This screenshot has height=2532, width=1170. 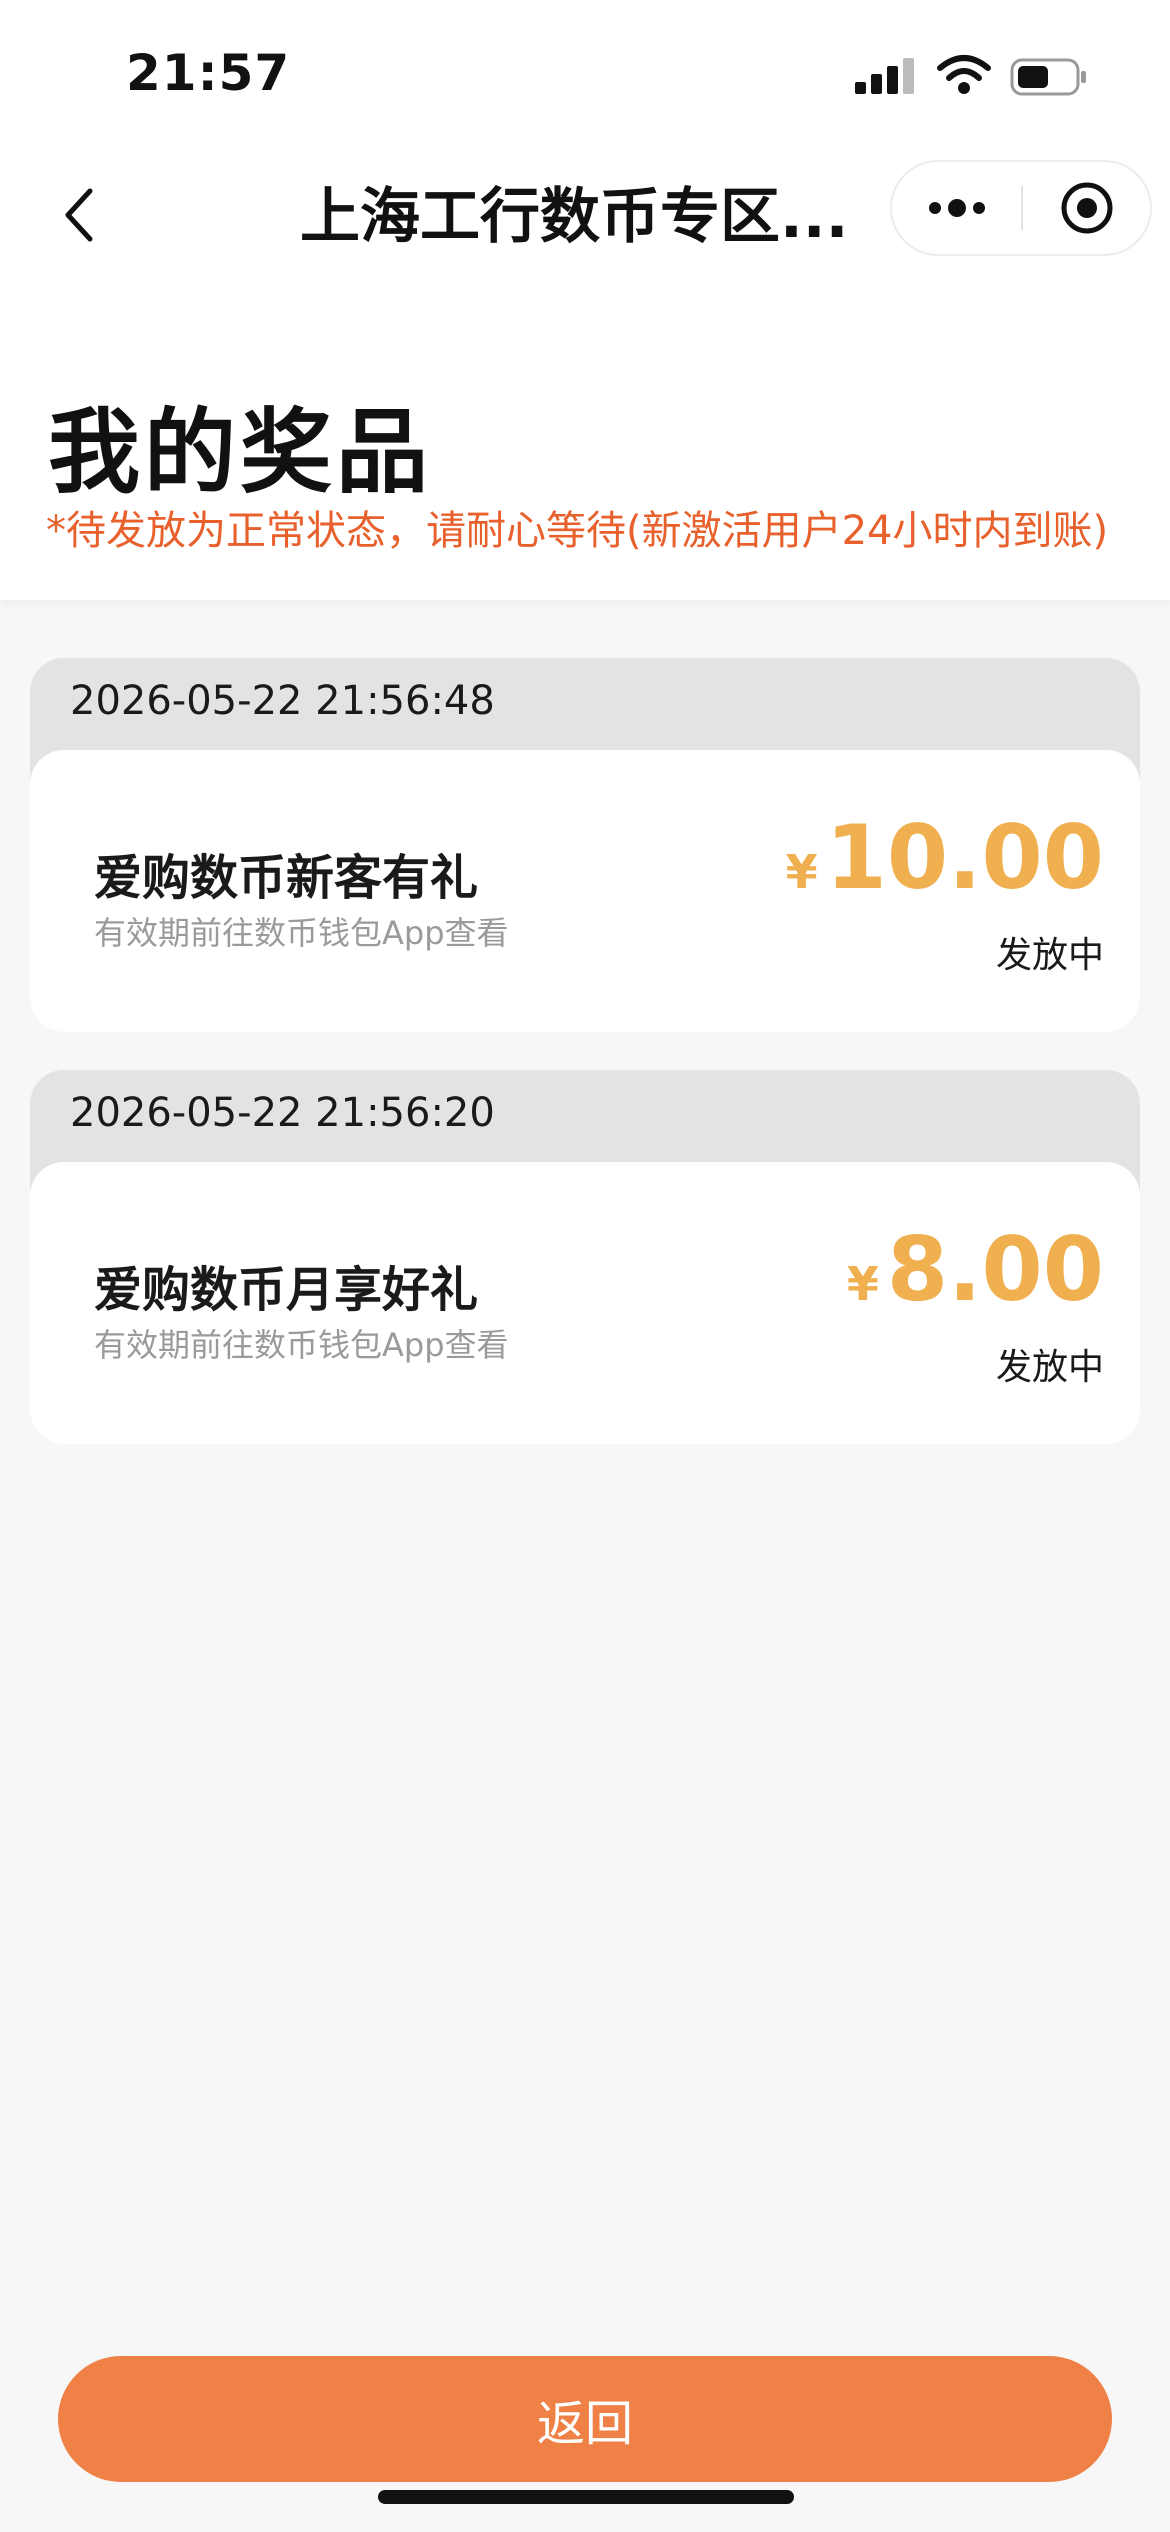 What do you see at coordinates (995, 1269) in the screenshot?
I see `amount-value: 8.00` at bounding box center [995, 1269].